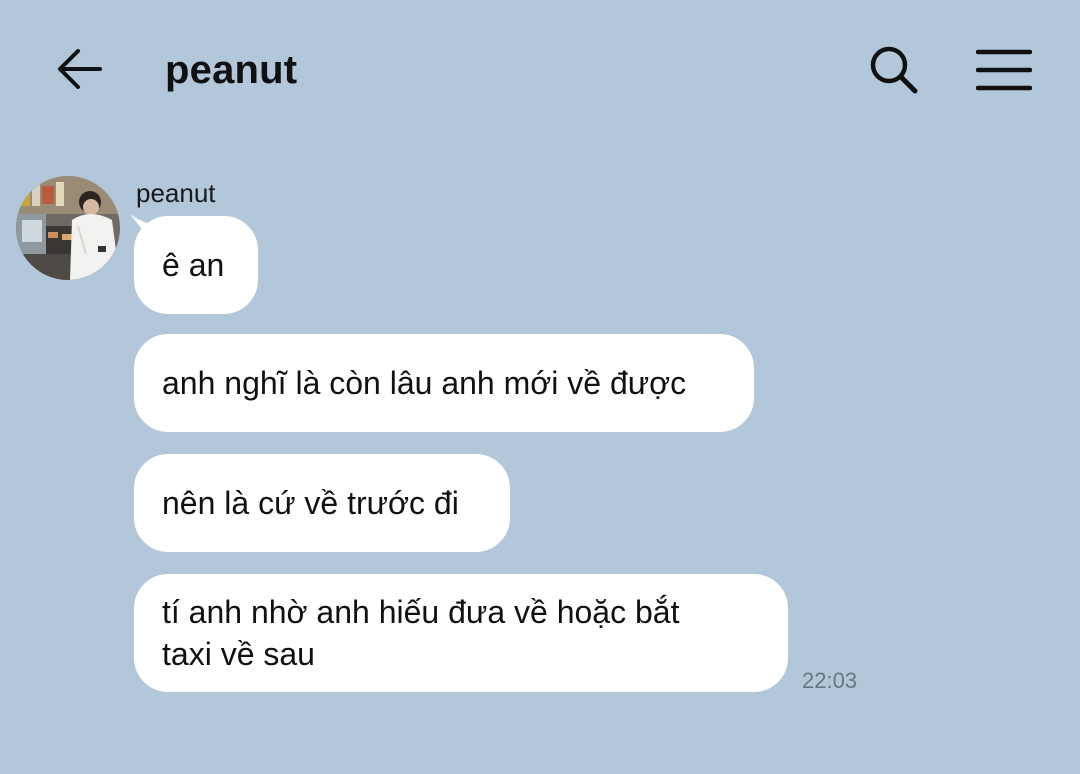  Describe the element at coordinates (830, 680) in the screenshot. I see `message-timestamp: 22:03` at that location.